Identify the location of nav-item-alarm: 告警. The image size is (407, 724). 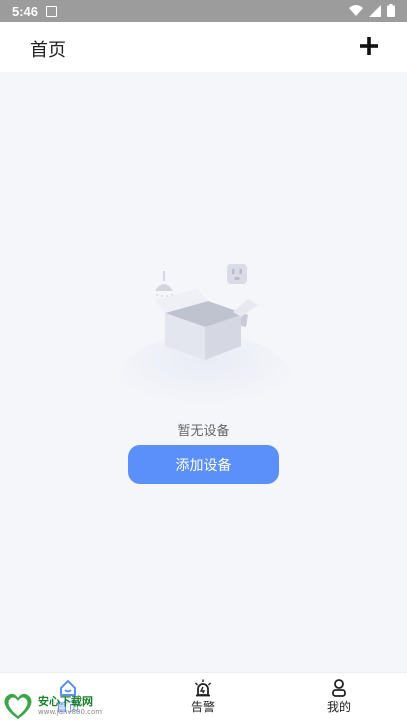
(203, 697).